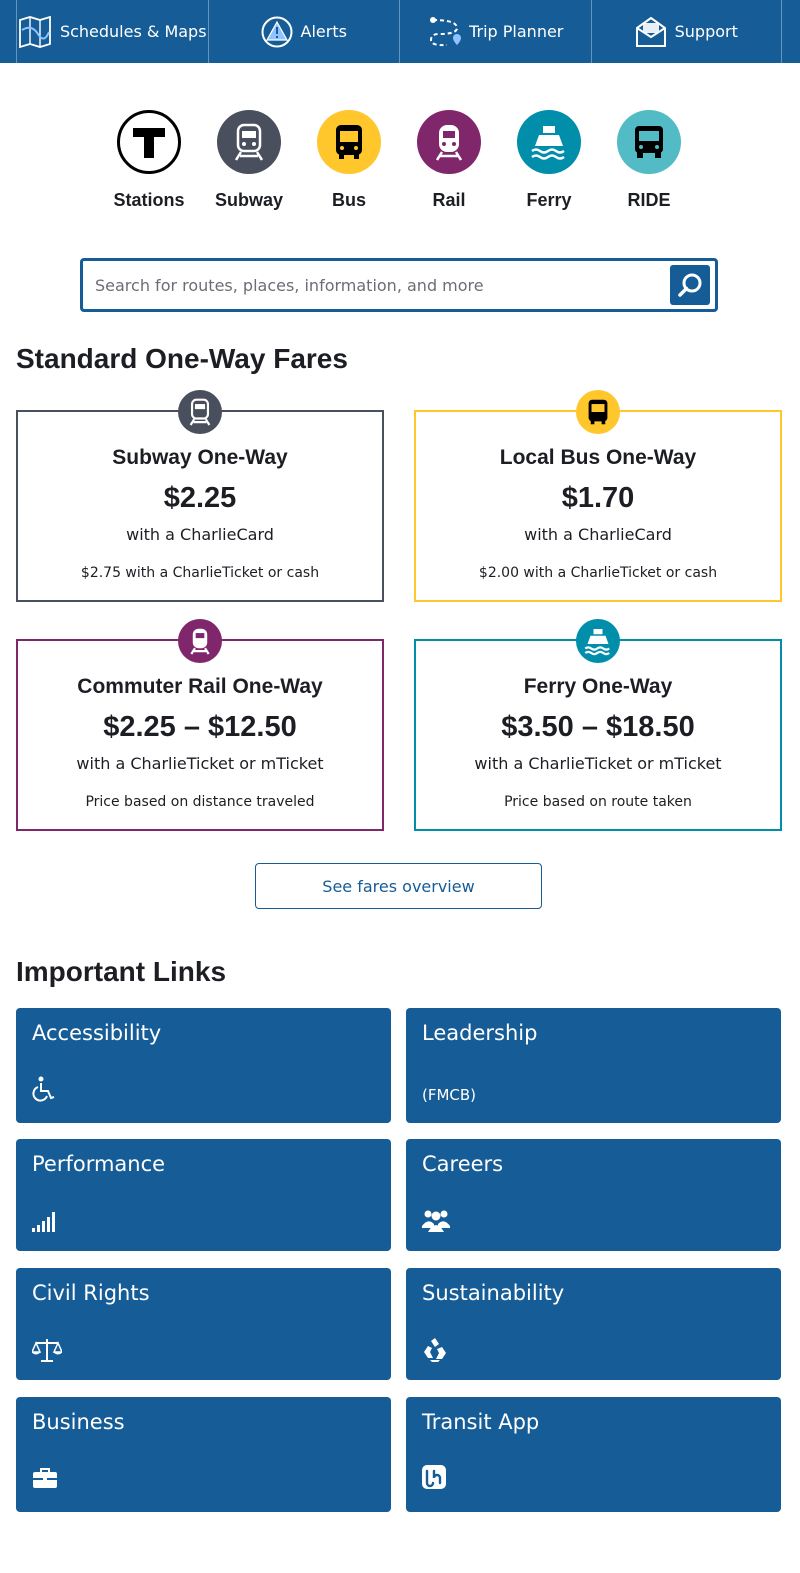 Image resolution: width=800 pixels, height=1573 pixels. I want to click on mode-ferry: Ferry, so click(549, 160).